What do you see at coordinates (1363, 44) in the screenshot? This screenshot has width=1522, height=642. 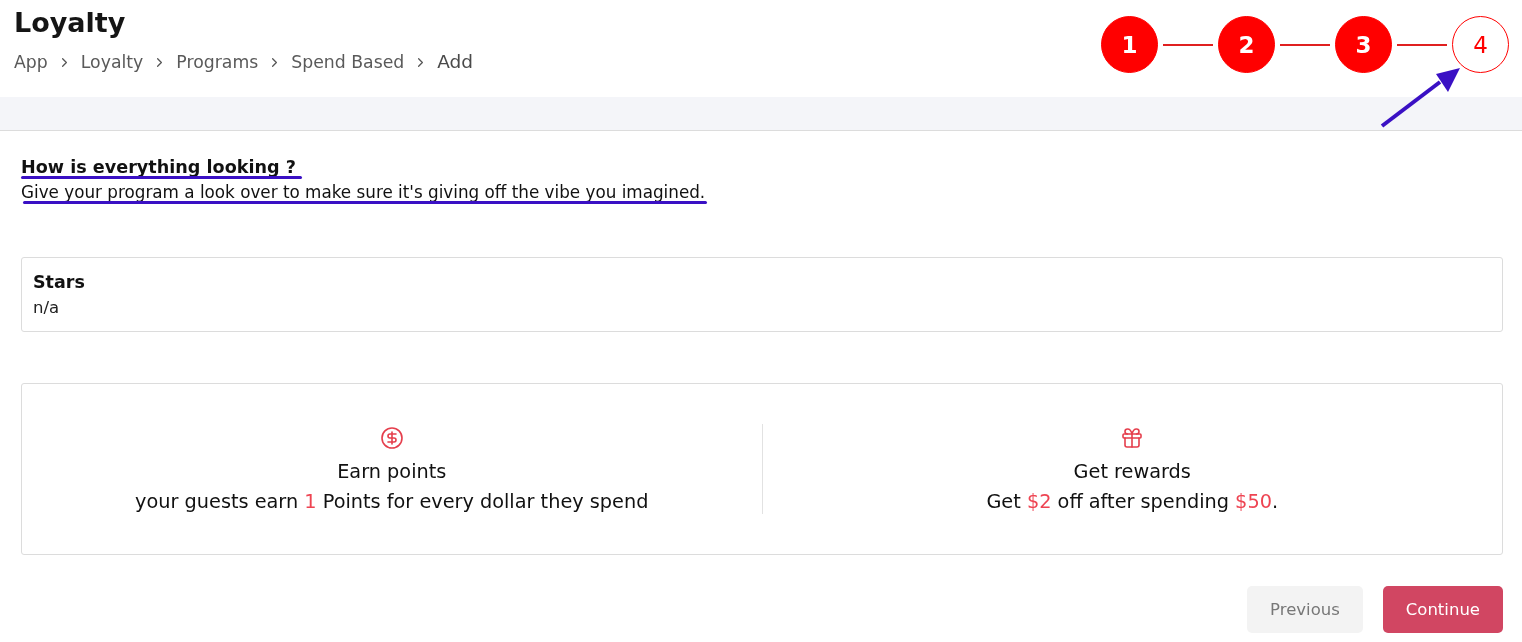 I see `step-circle: 3` at bounding box center [1363, 44].